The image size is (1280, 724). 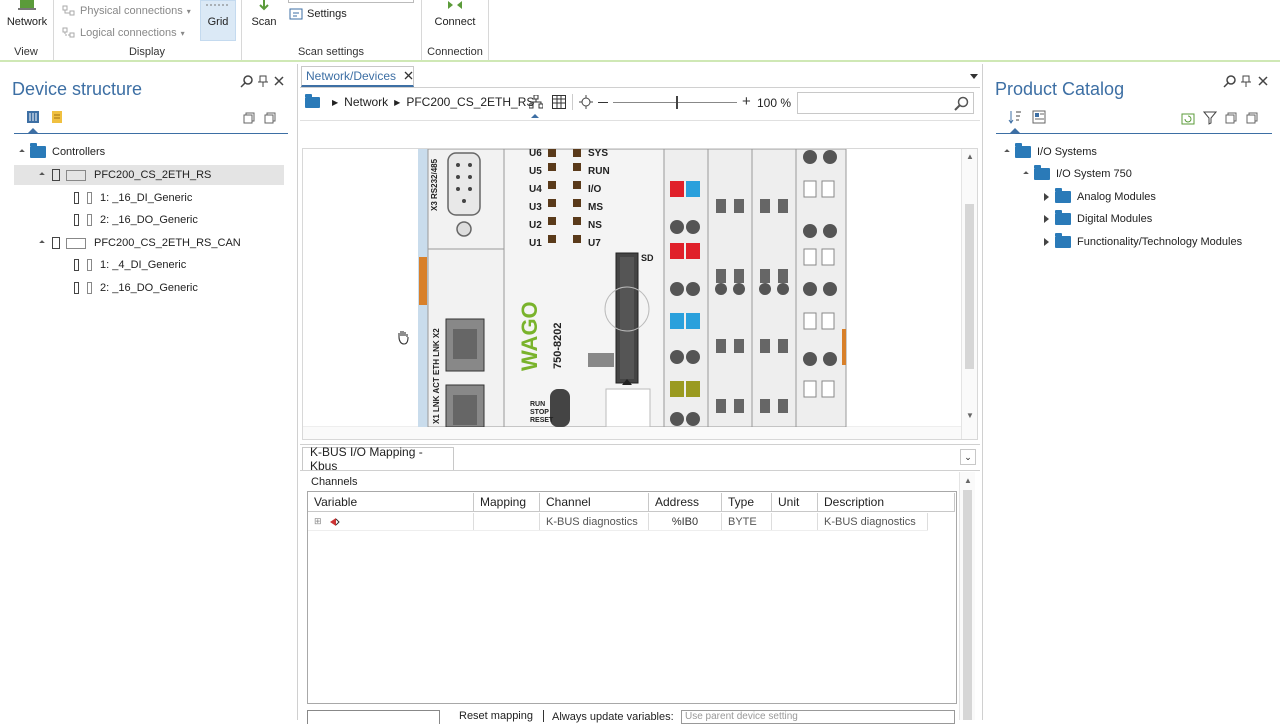 I want to click on tree-item-analog-modules: Analog Modules, so click(x=1100, y=197).